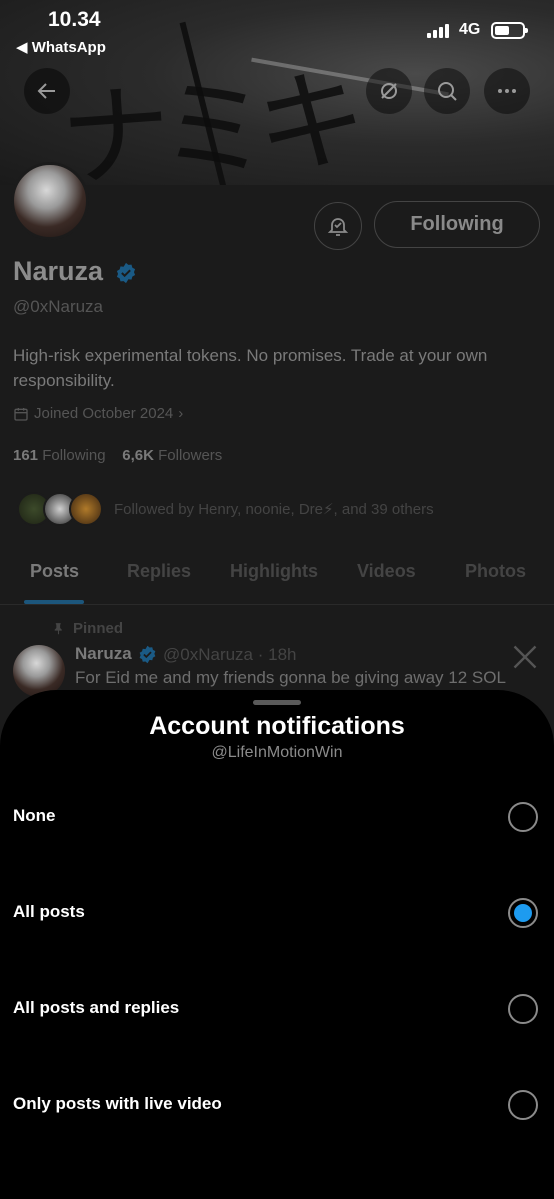 Image resolution: width=554 pixels, height=1199 pixels. What do you see at coordinates (138, 455) in the screenshot?
I see `followers-count: 6,6K` at bounding box center [138, 455].